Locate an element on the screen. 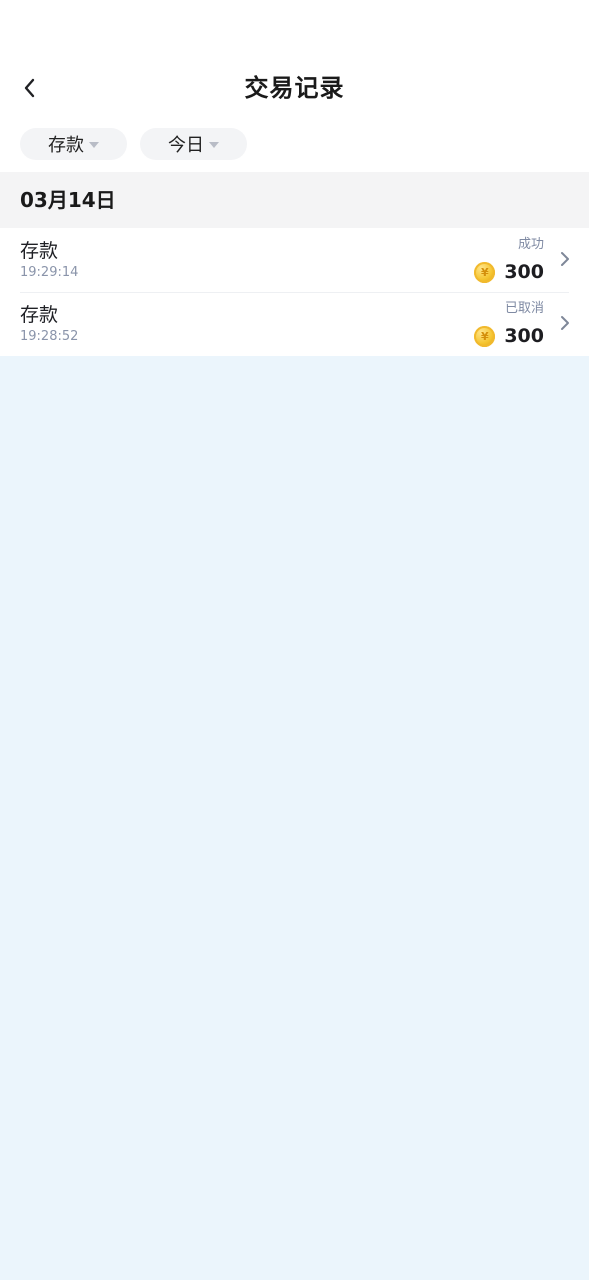  top-panel: 交易记录 存款 今日 is located at coordinates (294, 86).